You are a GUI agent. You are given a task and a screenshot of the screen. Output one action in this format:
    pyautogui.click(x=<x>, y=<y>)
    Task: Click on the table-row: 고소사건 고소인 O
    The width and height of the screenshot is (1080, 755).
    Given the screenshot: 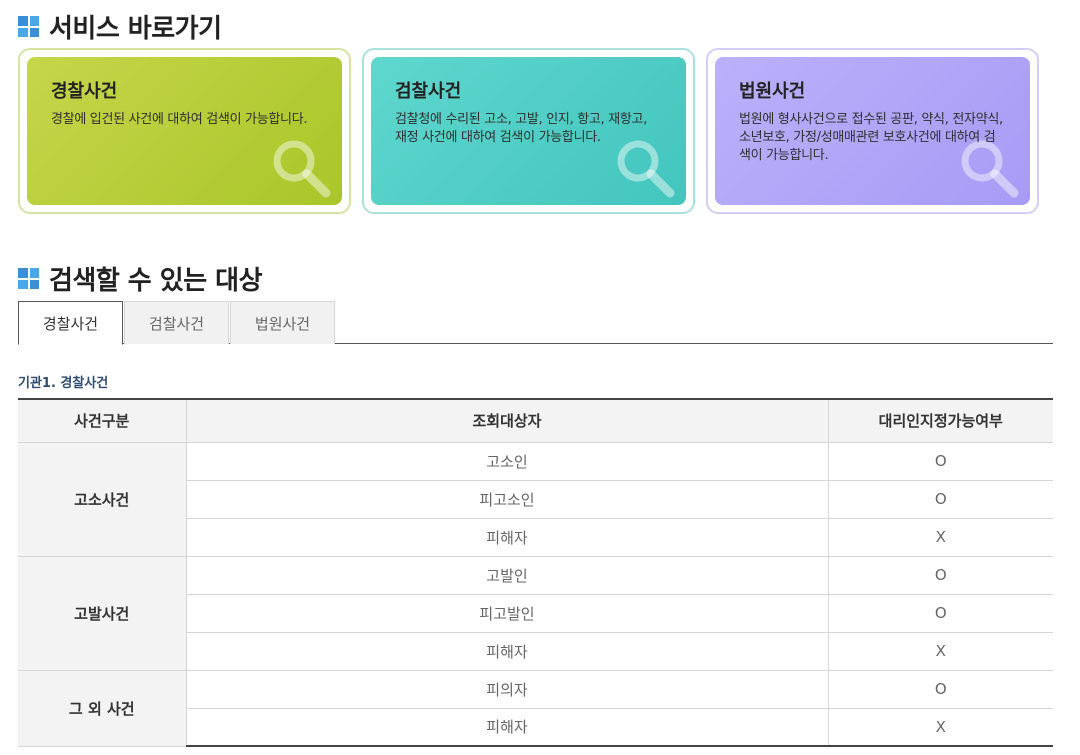 What is the action you would take?
    pyautogui.click(x=535, y=499)
    